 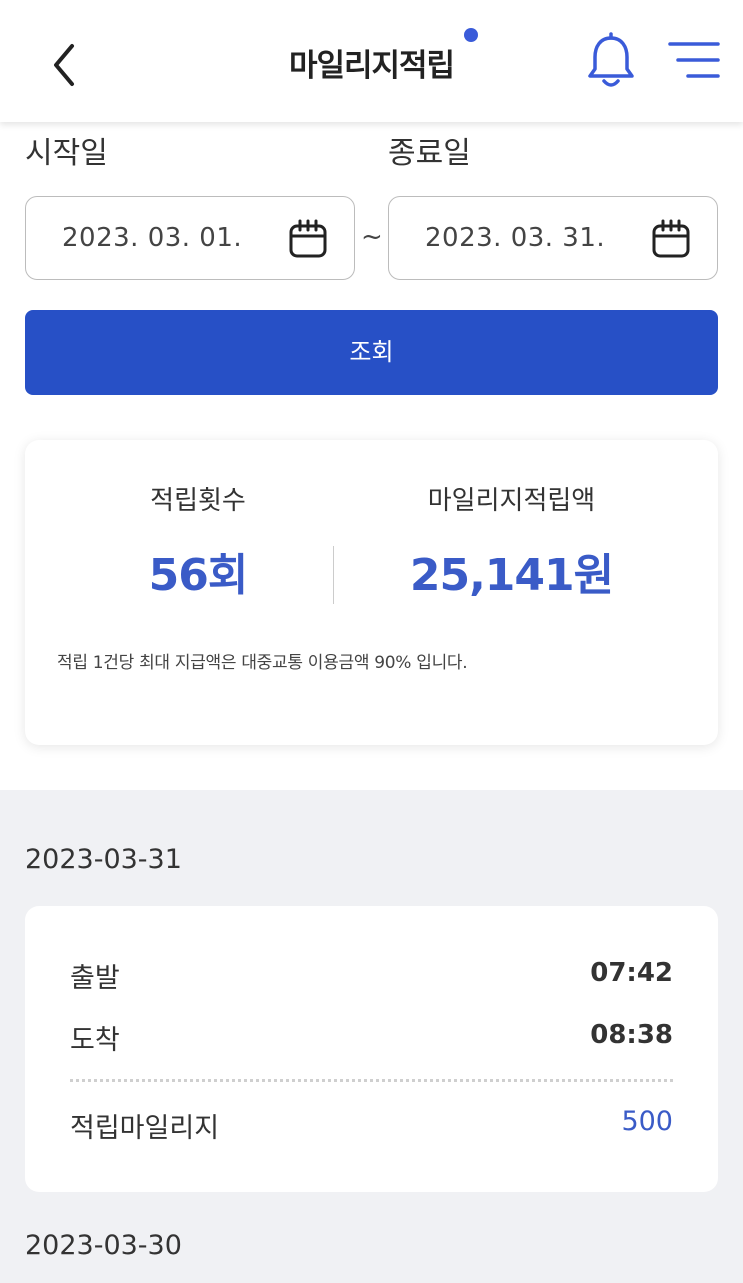 I want to click on menu-button, so click(x=693, y=62).